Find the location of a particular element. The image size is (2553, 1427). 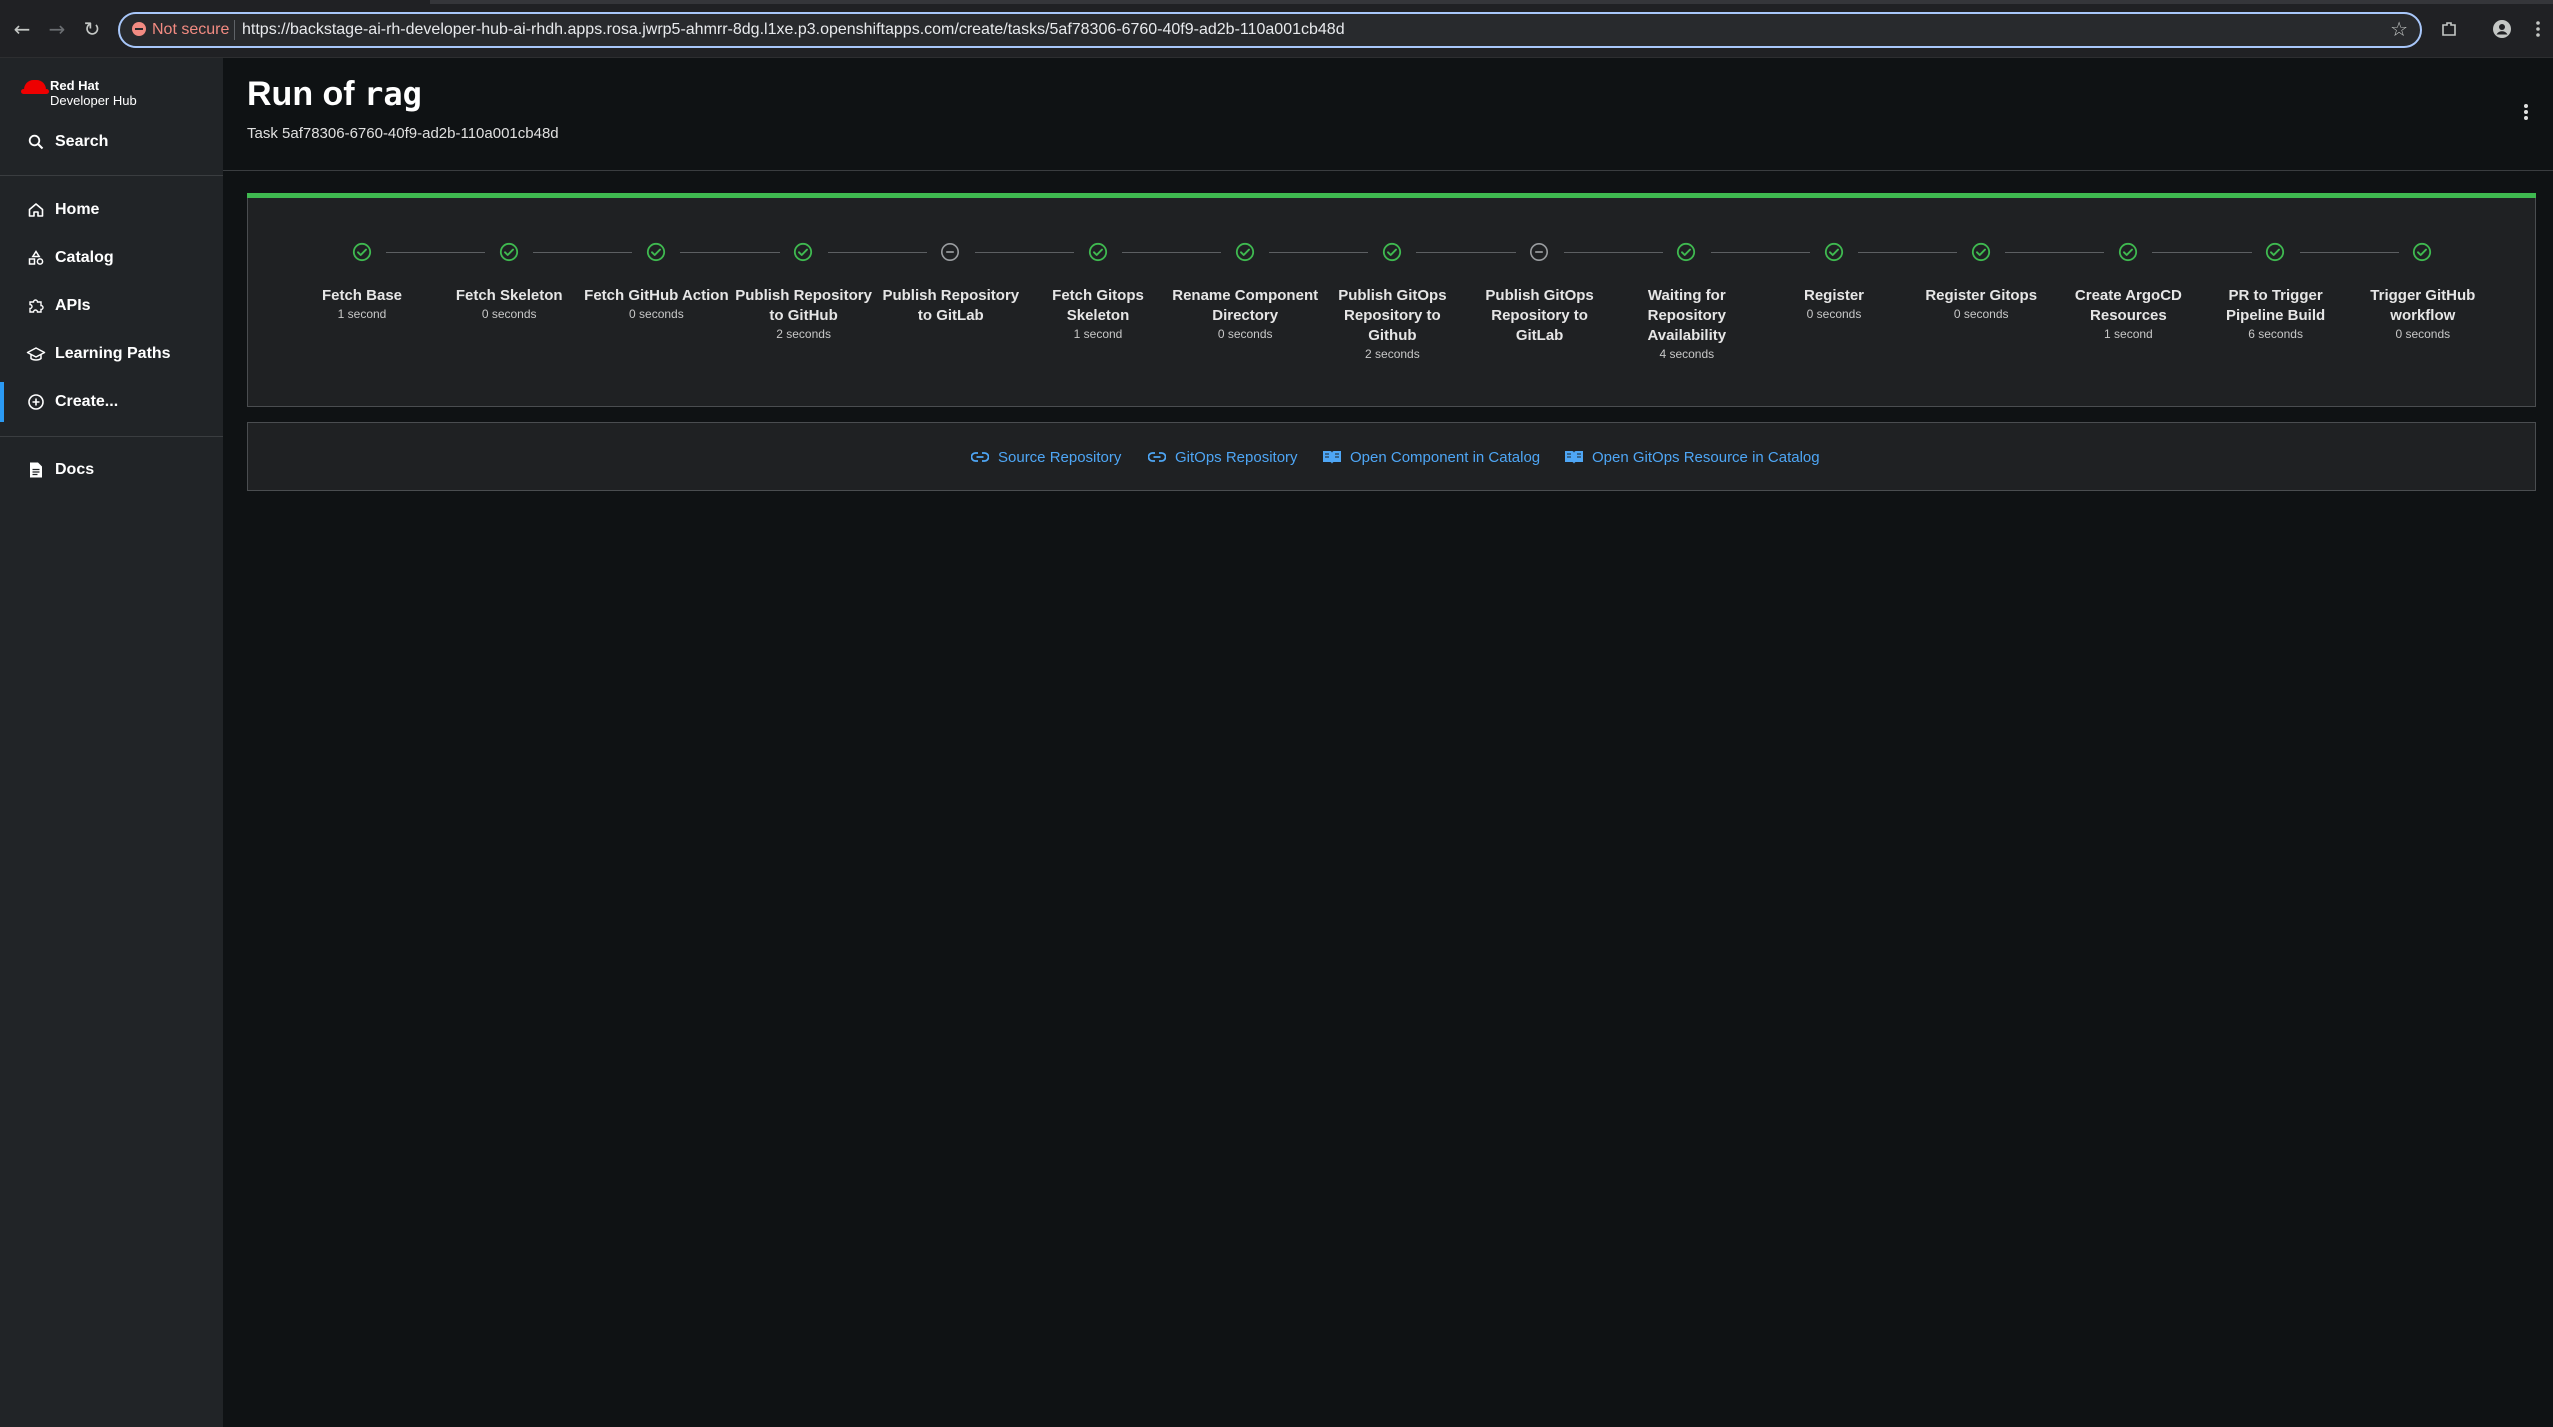

step-name: Publish Repository to GitHub is located at coordinates (803, 305).